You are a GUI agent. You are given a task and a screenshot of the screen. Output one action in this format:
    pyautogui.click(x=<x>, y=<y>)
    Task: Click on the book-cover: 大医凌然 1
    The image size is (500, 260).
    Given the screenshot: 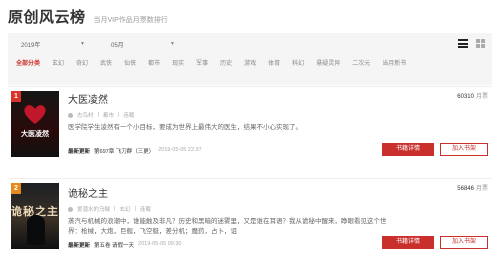 What is the action you would take?
    pyautogui.click(x=35, y=124)
    